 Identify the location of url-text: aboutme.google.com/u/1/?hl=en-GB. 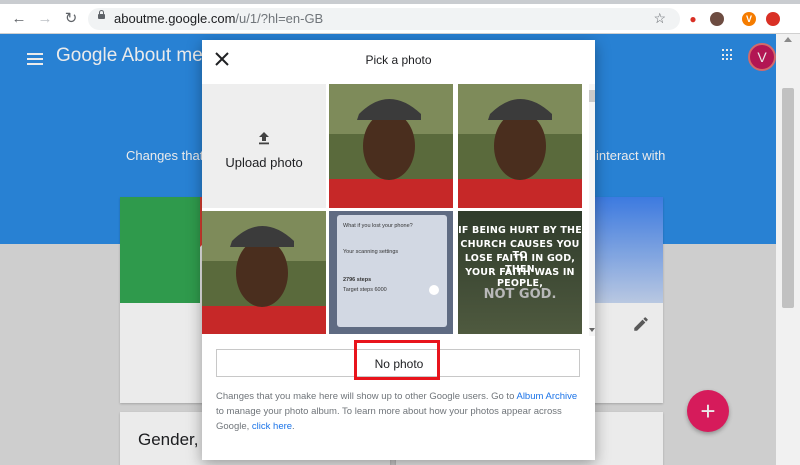
(219, 18).